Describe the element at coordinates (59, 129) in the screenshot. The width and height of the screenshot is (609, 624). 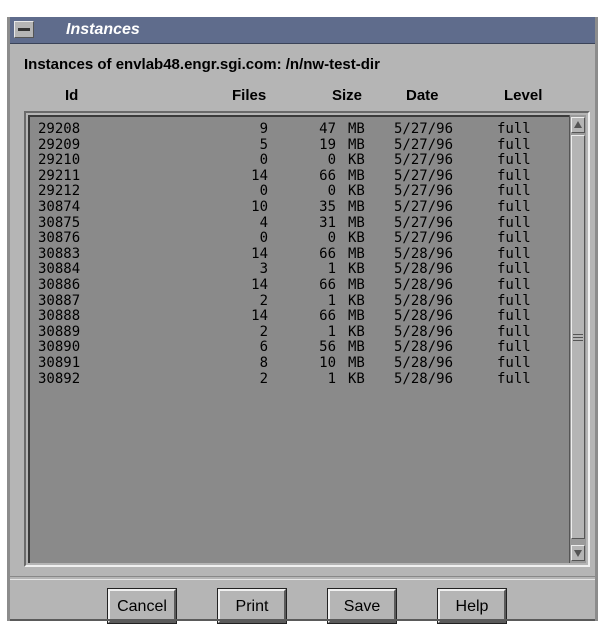
I see `instance-id: 29208` at that location.